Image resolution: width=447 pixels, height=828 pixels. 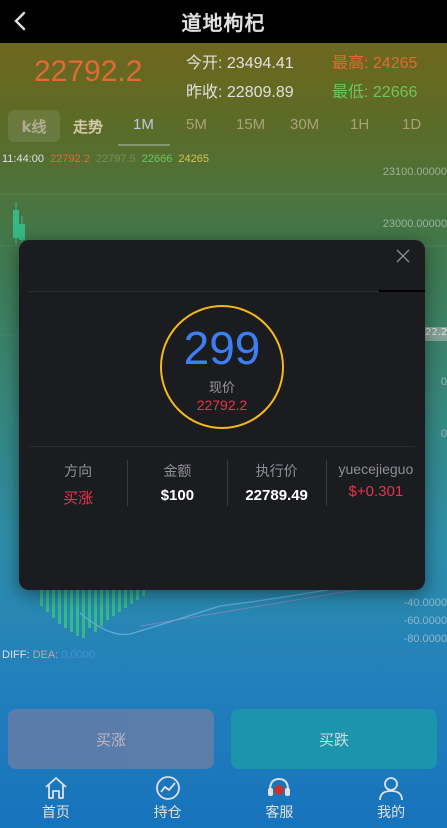 I want to click on modal-current-price: 22792.2, so click(x=222, y=405).